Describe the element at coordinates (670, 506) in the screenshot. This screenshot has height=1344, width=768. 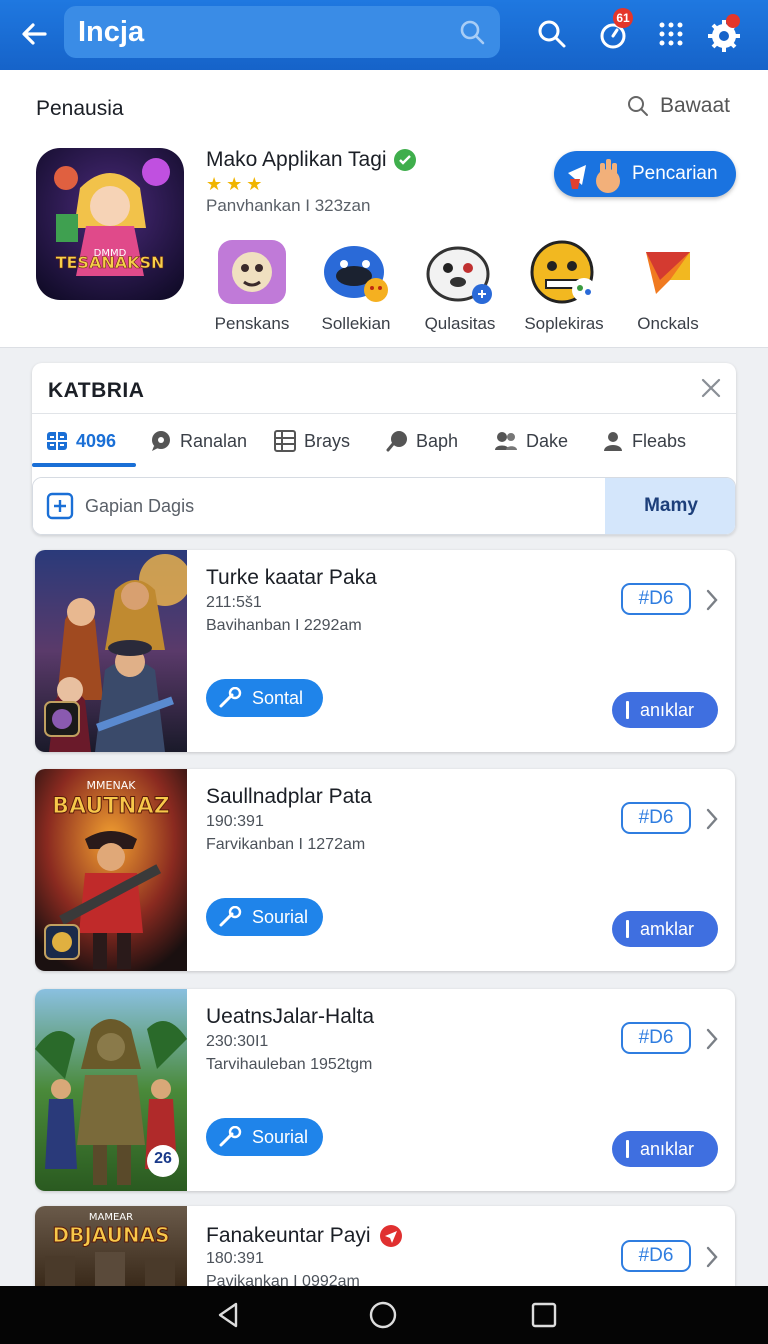
I see `category-search-button: Mamy` at that location.